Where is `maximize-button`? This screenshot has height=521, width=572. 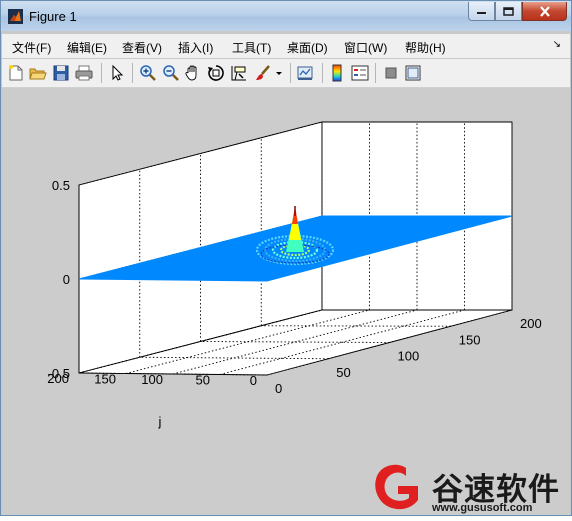 maximize-button is located at coordinates (508, 11).